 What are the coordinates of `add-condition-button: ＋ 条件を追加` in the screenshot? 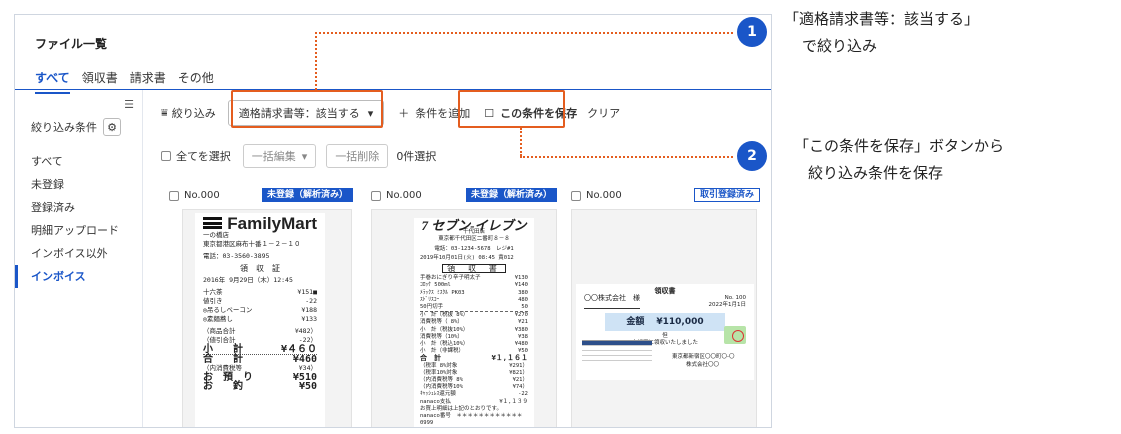 It's located at (434, 113).